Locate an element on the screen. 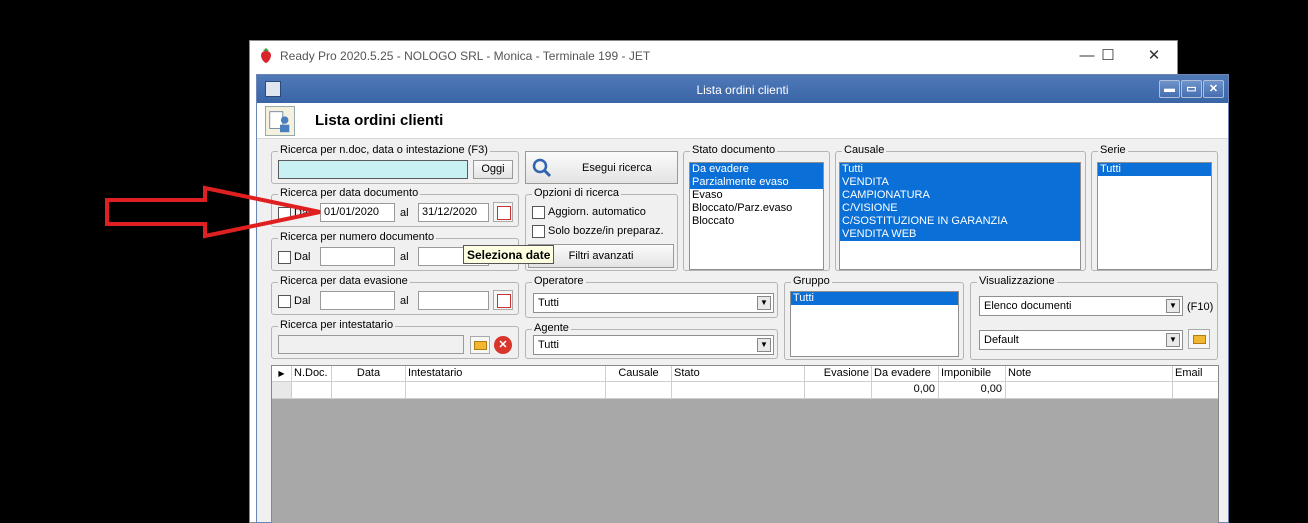 This screenshot has height=523, width=1308. doc-number-from-input is located at coordinates (357, 256).